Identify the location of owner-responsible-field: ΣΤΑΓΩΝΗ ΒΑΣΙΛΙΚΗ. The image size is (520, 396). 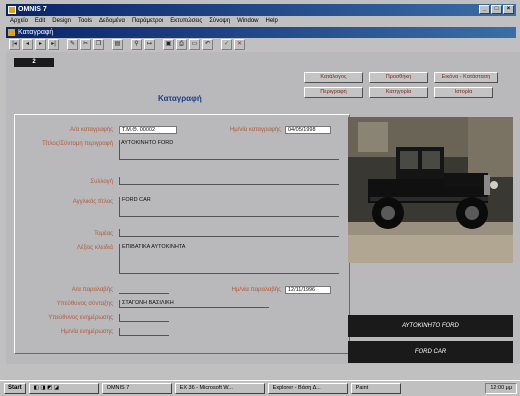
(194, 304).